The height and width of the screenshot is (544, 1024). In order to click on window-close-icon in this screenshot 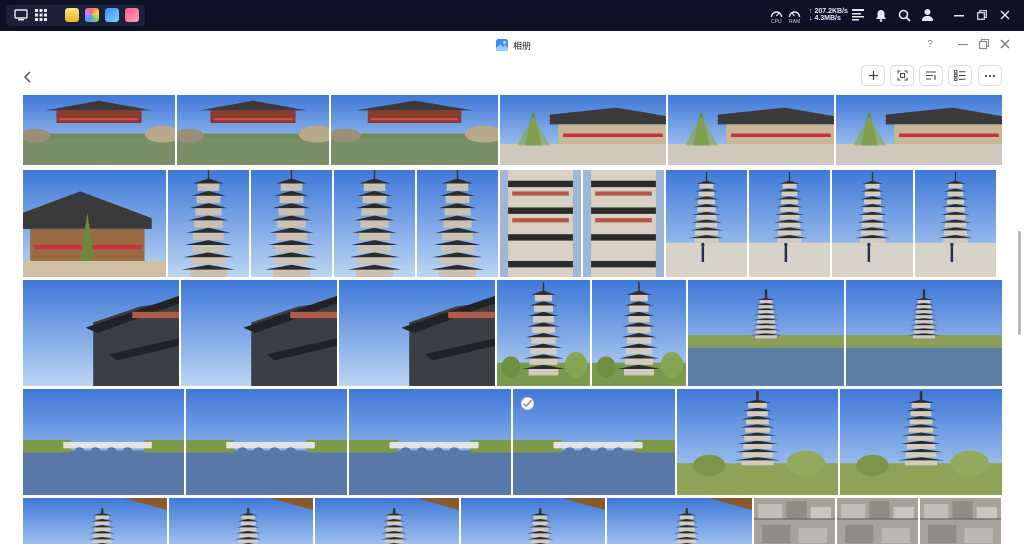, I will do `click(1005, 44)`.